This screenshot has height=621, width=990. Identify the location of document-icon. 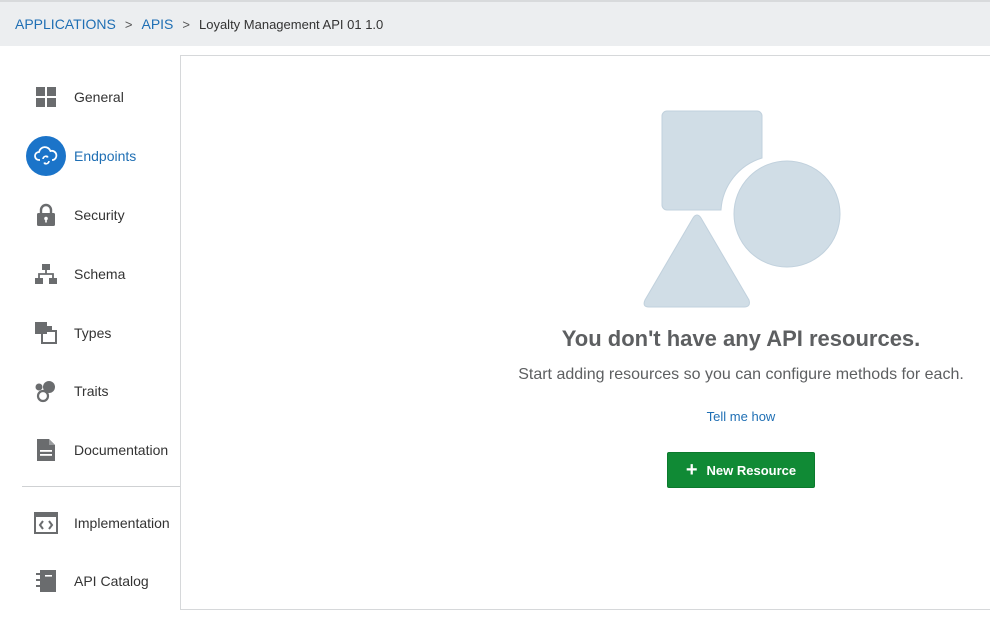
(46, 450).